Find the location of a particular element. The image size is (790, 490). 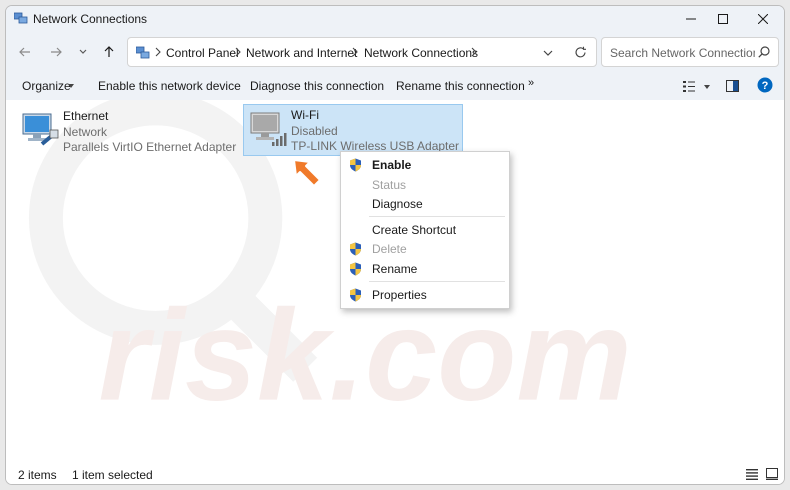

control-panel-icon is located at coordinates (143, 52).